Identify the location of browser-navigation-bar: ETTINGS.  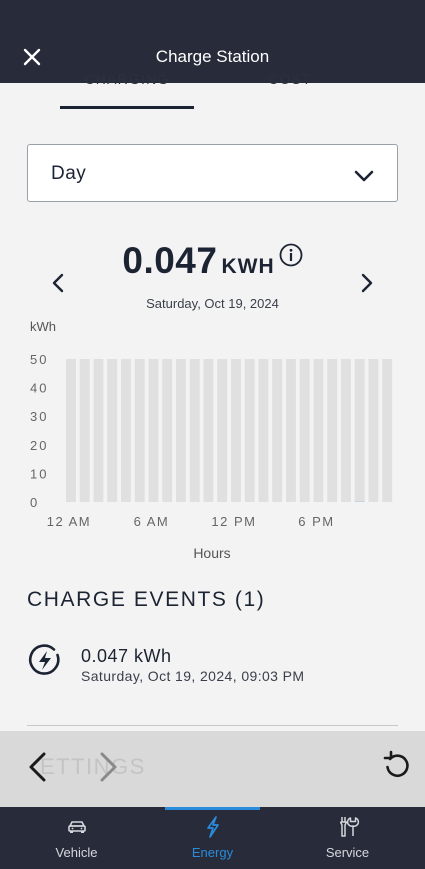
(212, 769).